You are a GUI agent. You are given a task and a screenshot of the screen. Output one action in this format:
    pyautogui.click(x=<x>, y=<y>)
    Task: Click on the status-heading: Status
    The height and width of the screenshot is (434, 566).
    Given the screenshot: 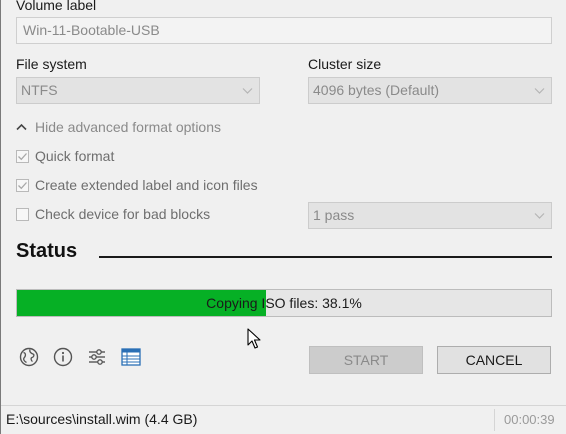 What is the action you would take?
    pyautogui.click(x=47, y=251)
    